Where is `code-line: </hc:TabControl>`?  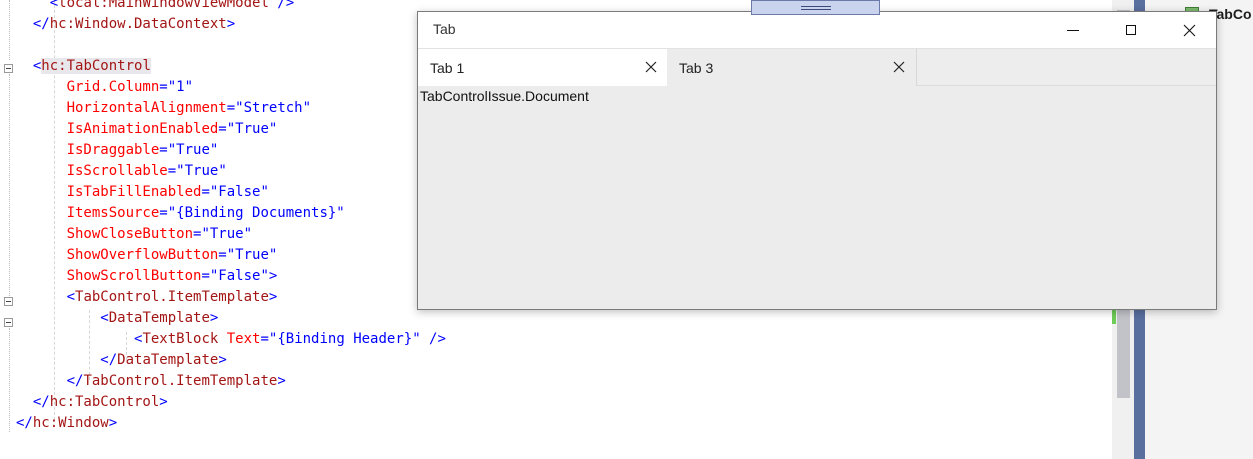 code-line: </hc:TabControl> is located at coordinates (92, 402).